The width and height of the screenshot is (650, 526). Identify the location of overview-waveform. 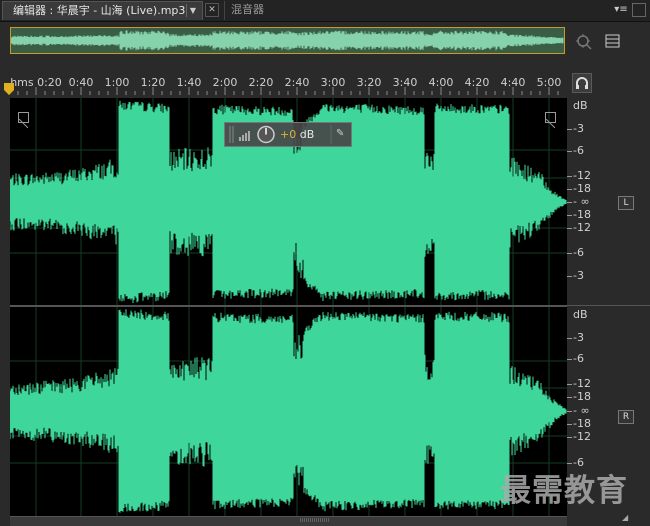
(287, 40).